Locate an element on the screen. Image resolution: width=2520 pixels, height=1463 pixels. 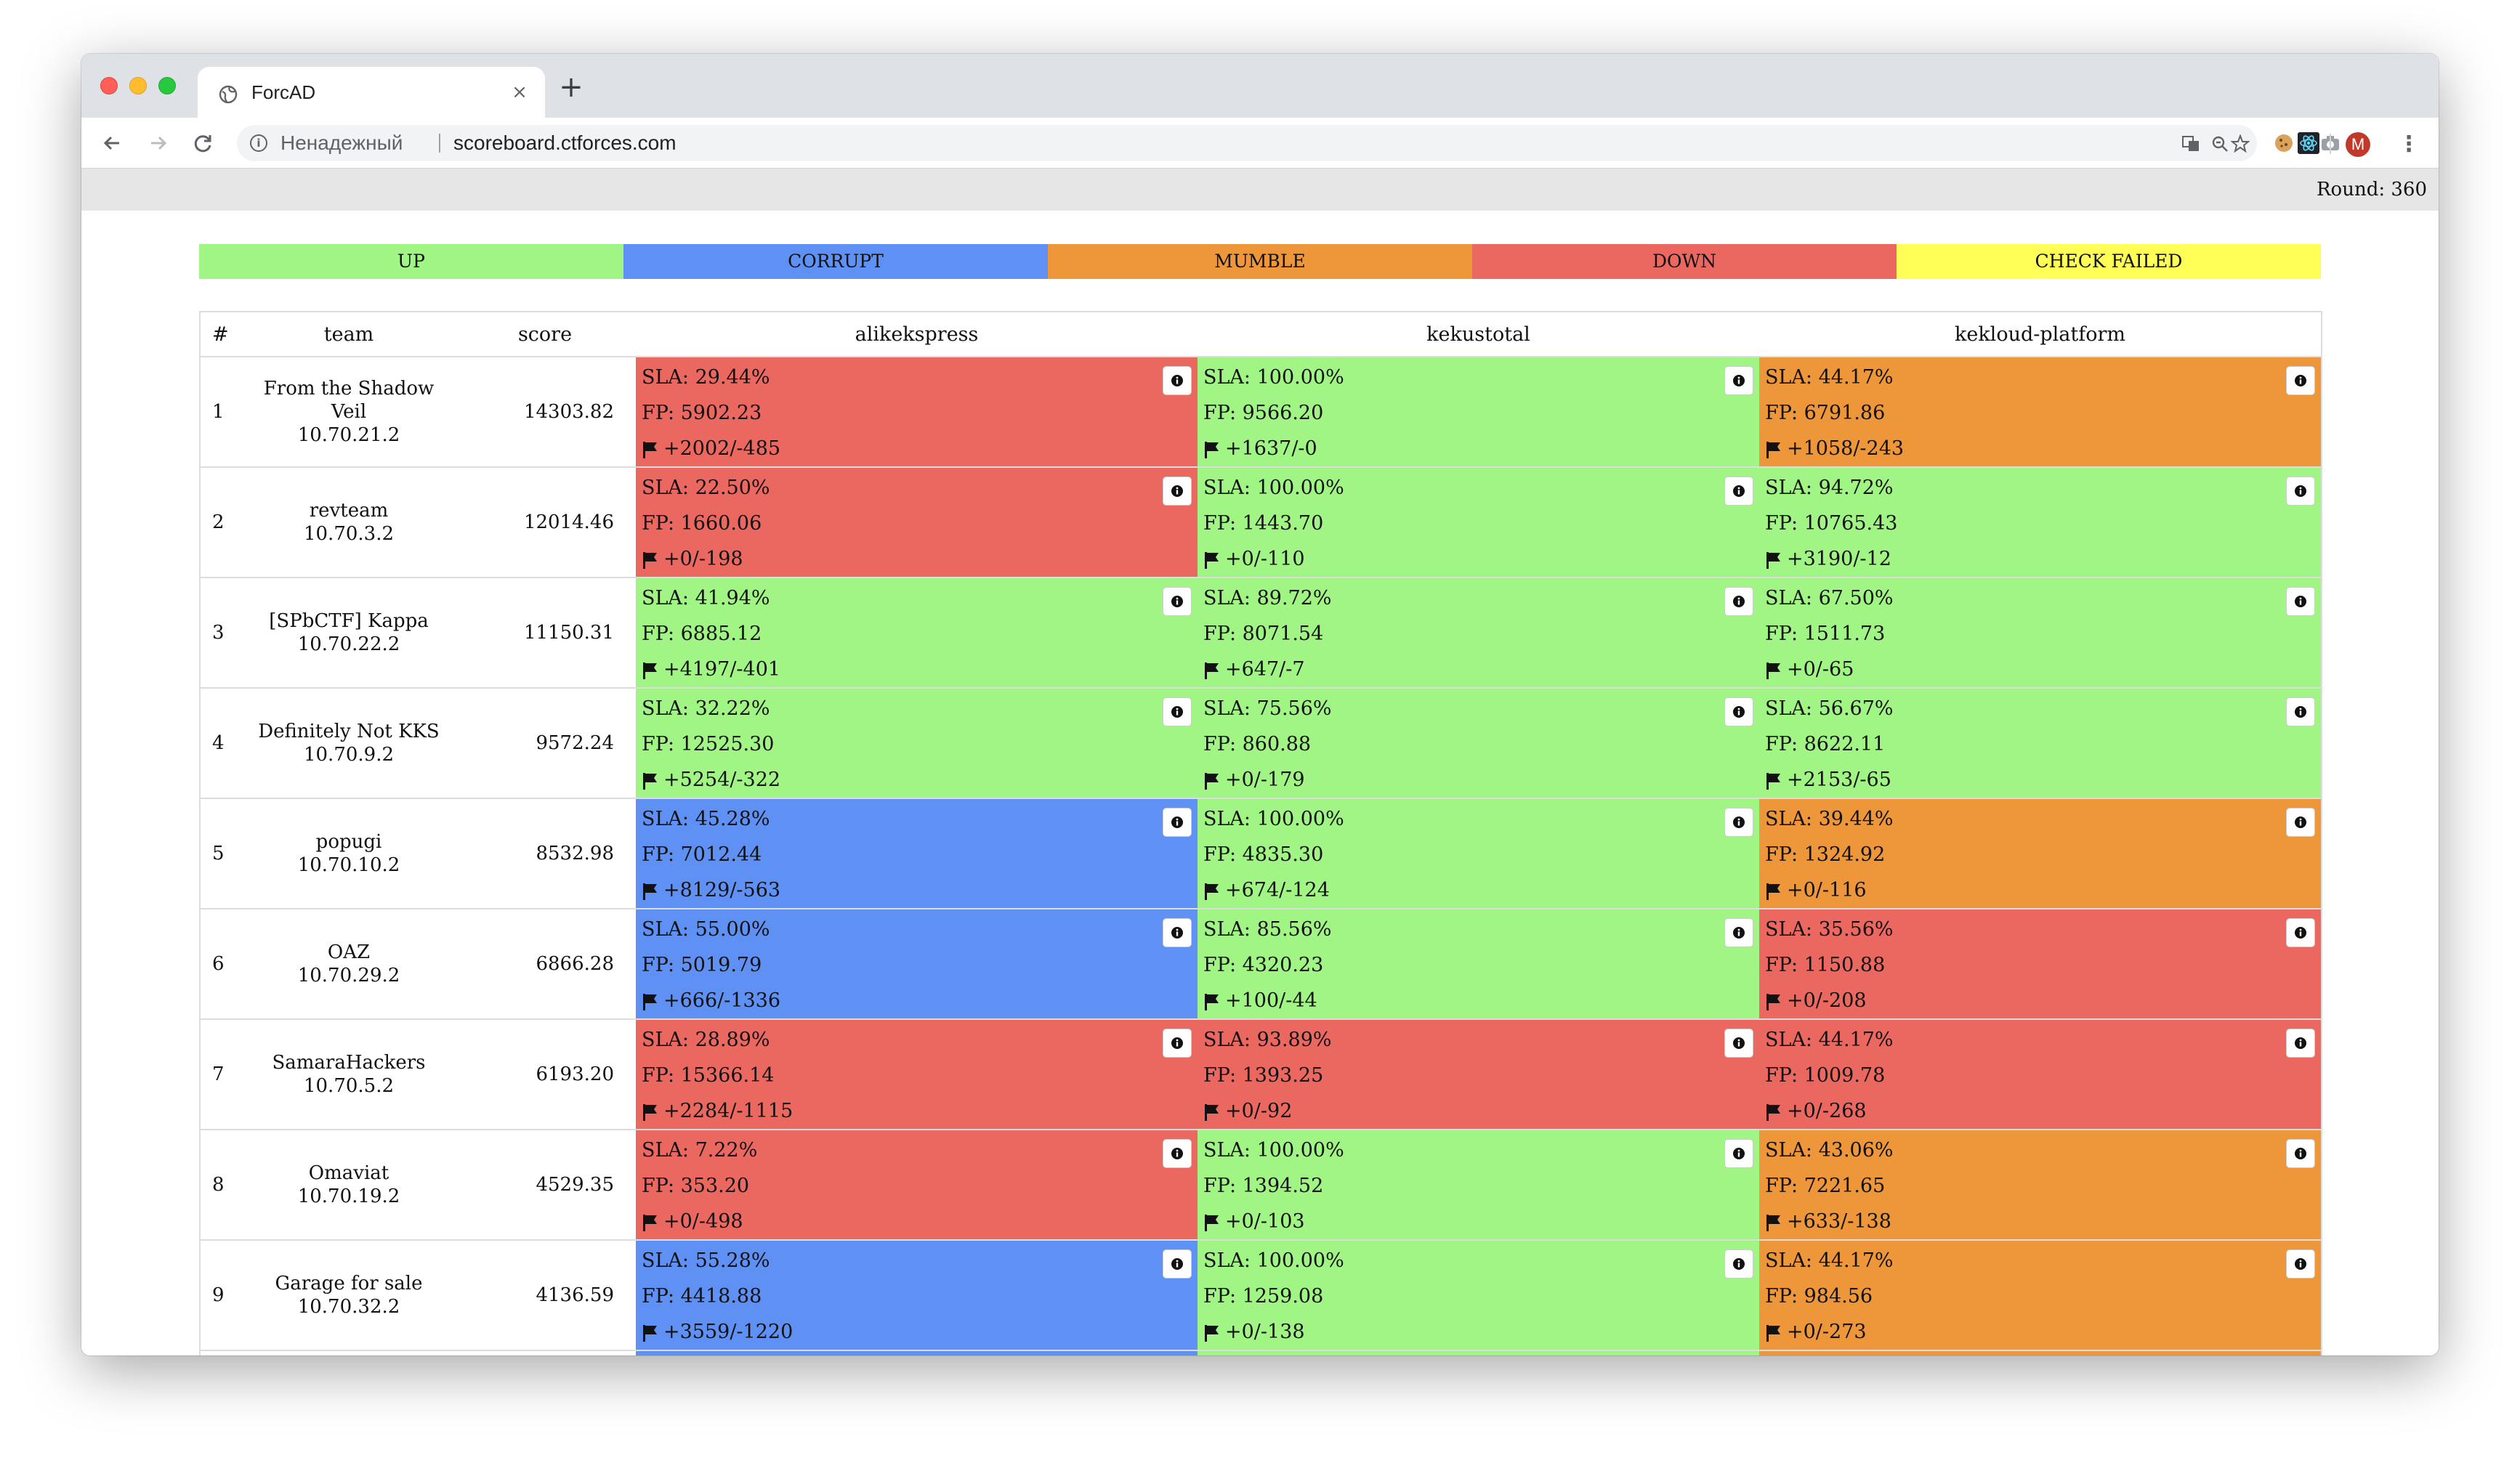
address-bar: i Ненадежный scoreboard.ctforces.com is located at coordinates (1247, 143).